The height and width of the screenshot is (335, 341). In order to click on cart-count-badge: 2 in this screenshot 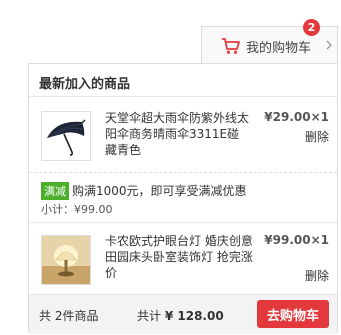, I will do `click(311, 27)`.